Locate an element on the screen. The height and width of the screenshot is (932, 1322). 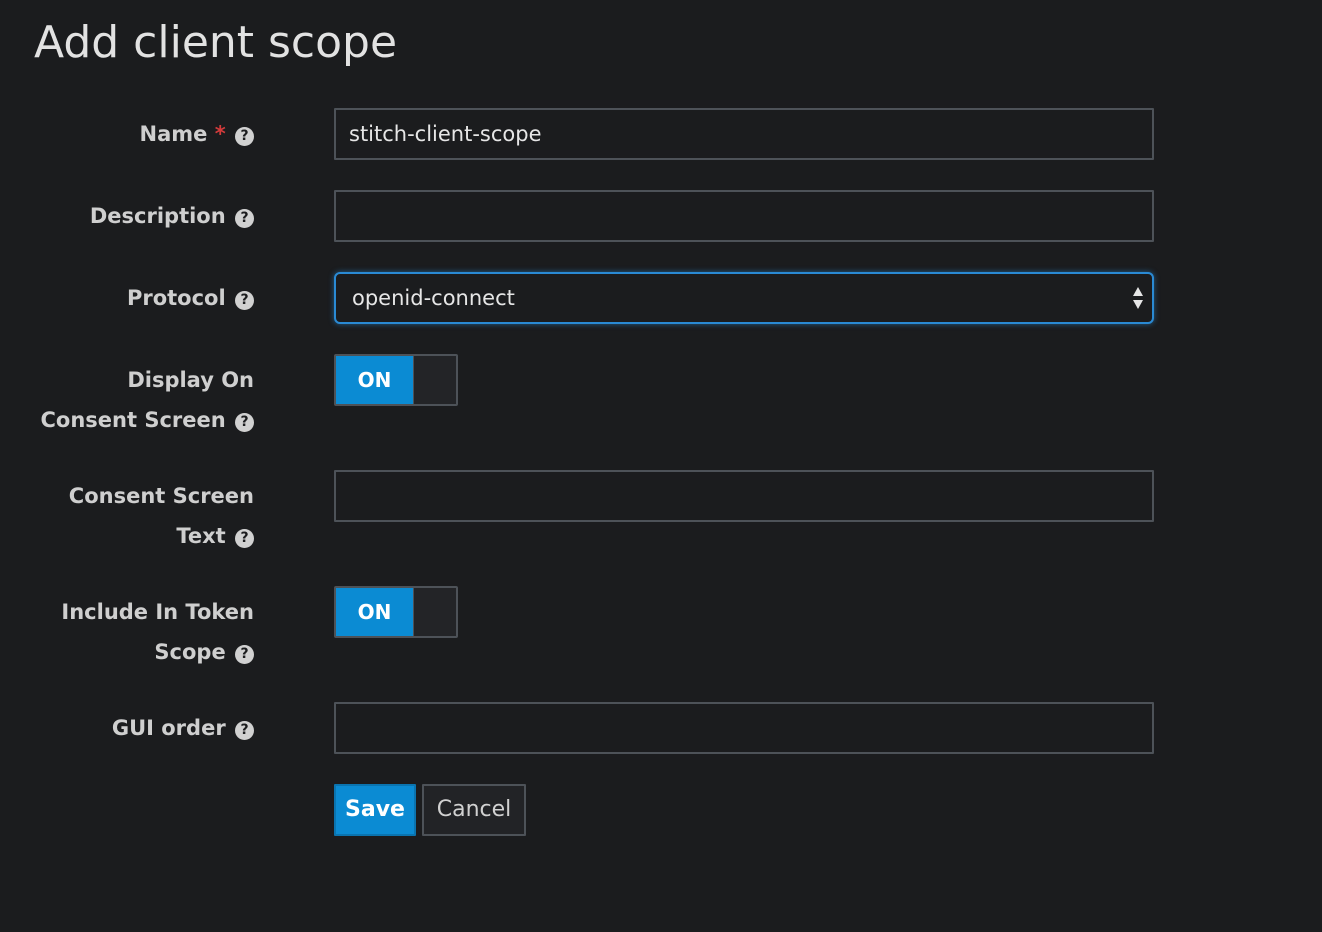
description-input is located at coordinates (744, 216).